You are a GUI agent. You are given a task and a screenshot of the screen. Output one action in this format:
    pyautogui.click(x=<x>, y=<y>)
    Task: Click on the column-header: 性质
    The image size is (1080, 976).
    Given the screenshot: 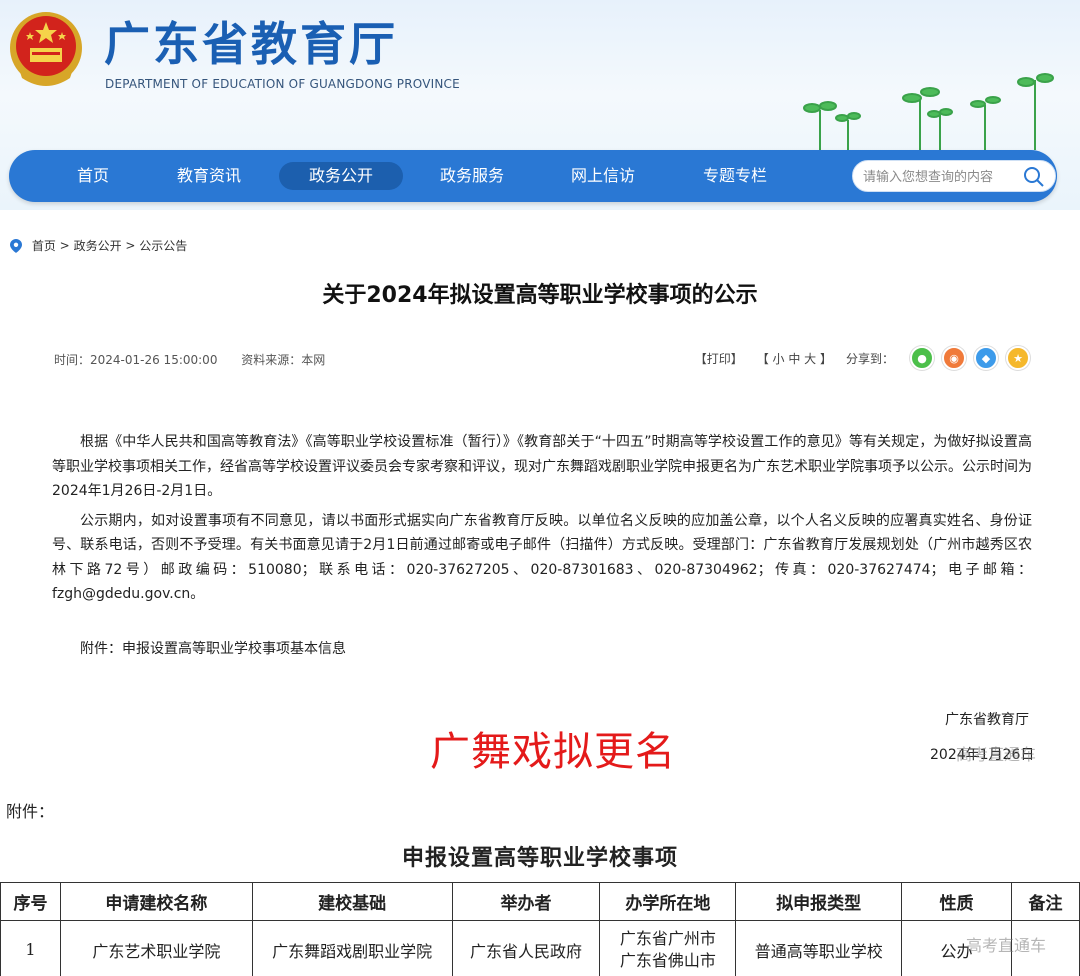 What is the action you would take?
    pyautogui.click(x=956, y=901)
    